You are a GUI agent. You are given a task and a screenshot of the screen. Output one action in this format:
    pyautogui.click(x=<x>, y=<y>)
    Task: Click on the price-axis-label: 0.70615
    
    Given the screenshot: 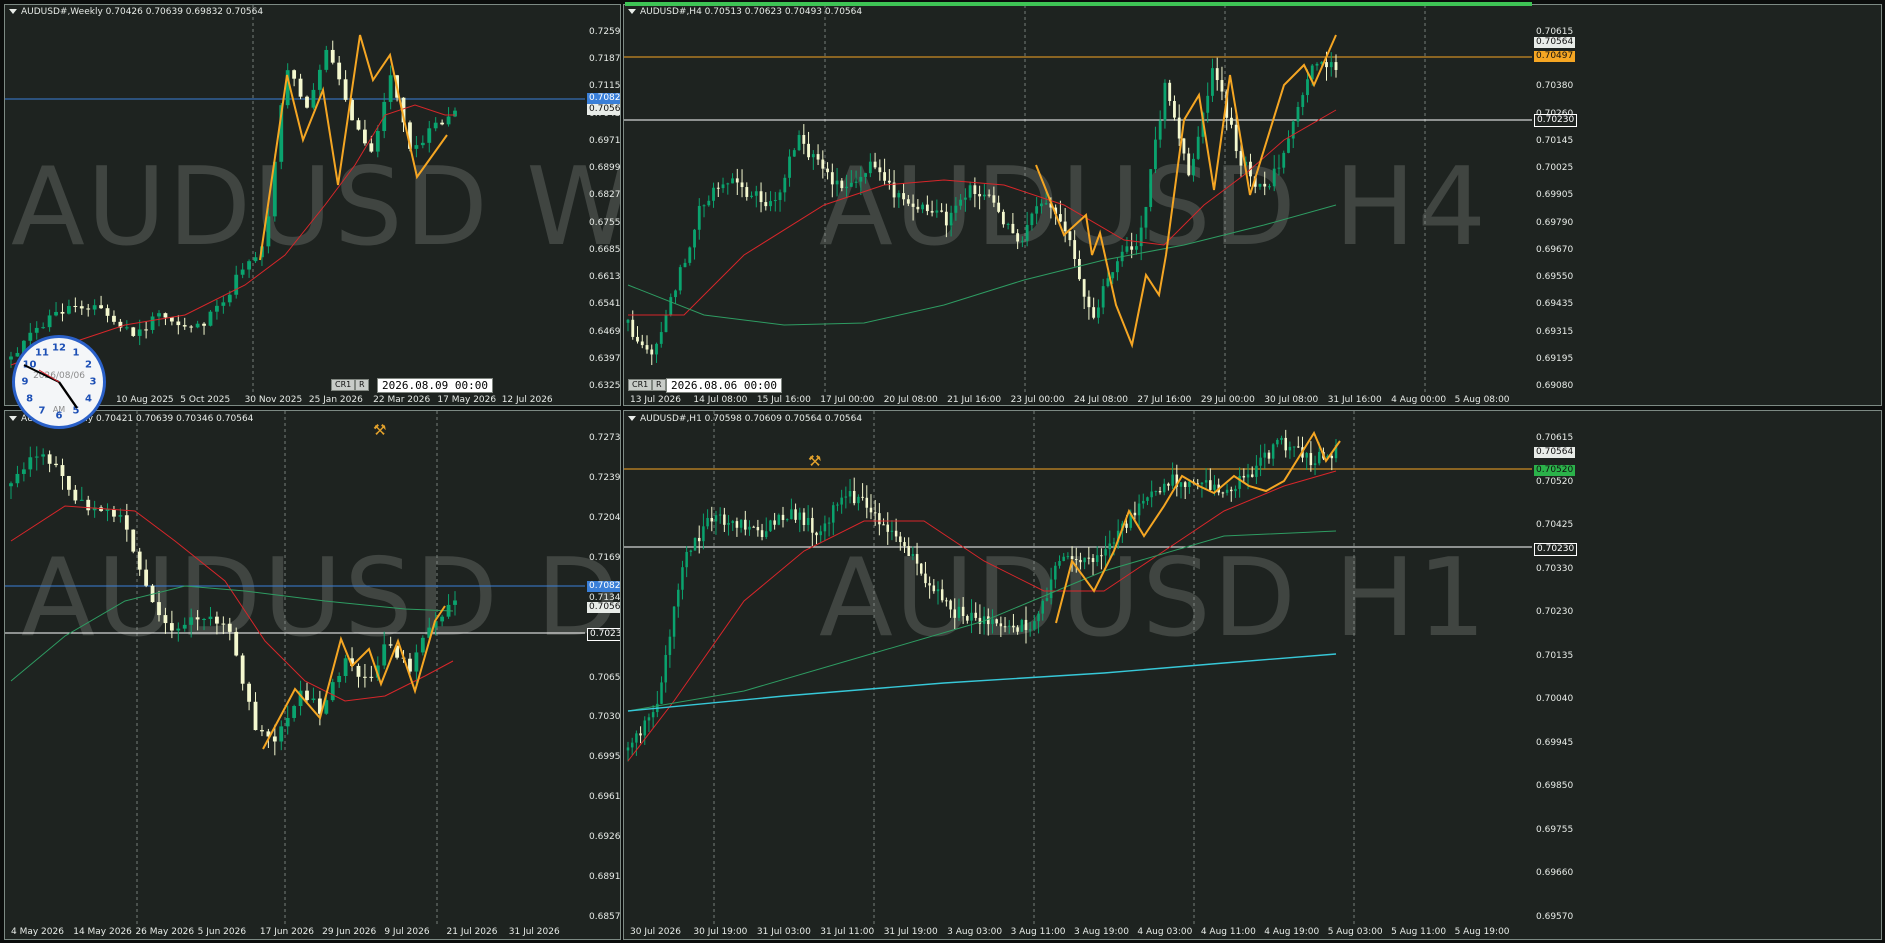 What is the action you would take?
    pyautogui.click(x=1555, y=32)
    